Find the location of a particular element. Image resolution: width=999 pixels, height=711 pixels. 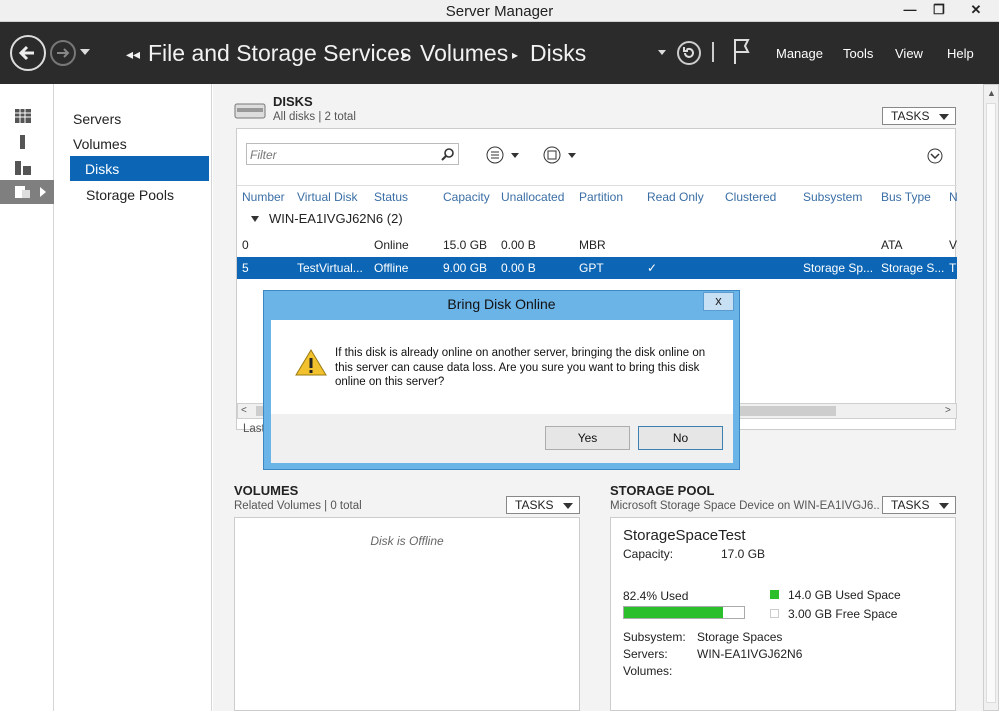

search-icon is located at coordinates (448, 154).